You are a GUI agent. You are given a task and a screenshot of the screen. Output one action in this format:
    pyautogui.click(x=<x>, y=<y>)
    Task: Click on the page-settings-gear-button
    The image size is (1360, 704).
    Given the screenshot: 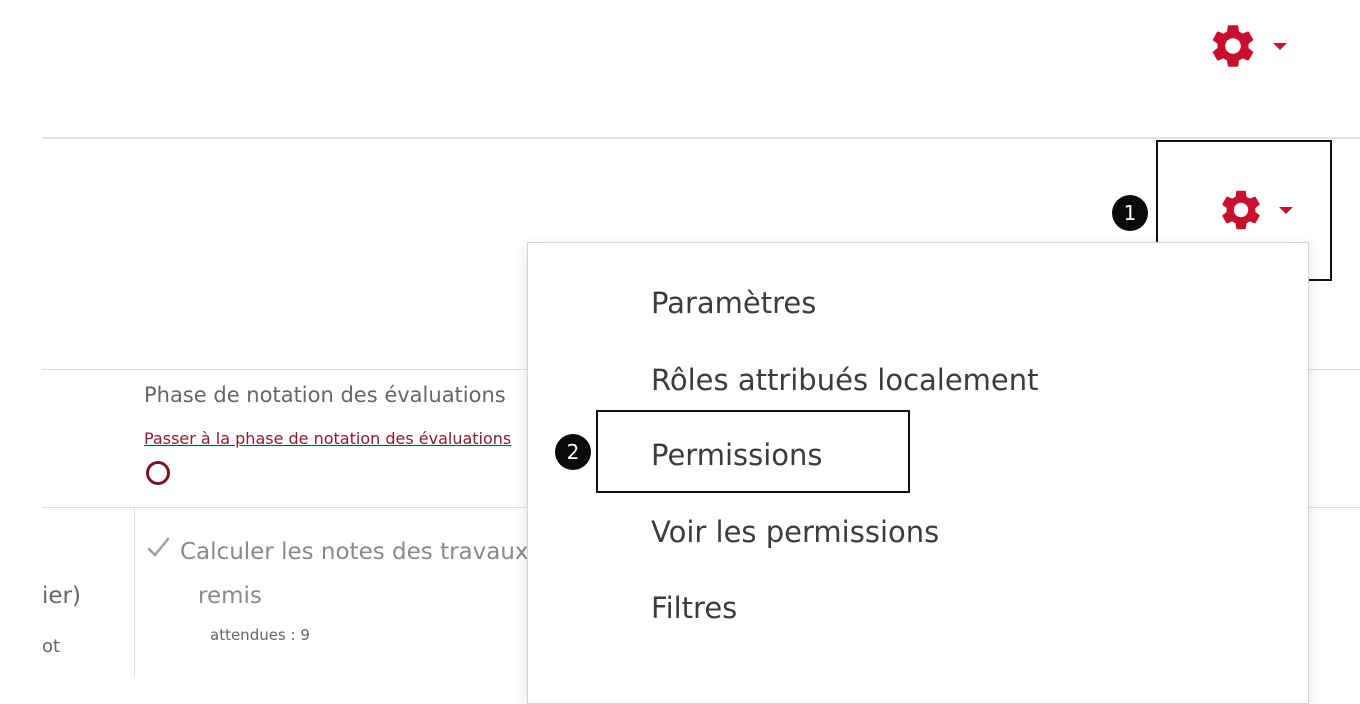 What is the action you would take?
    pyautogui.click(x=1247, y=46)
    